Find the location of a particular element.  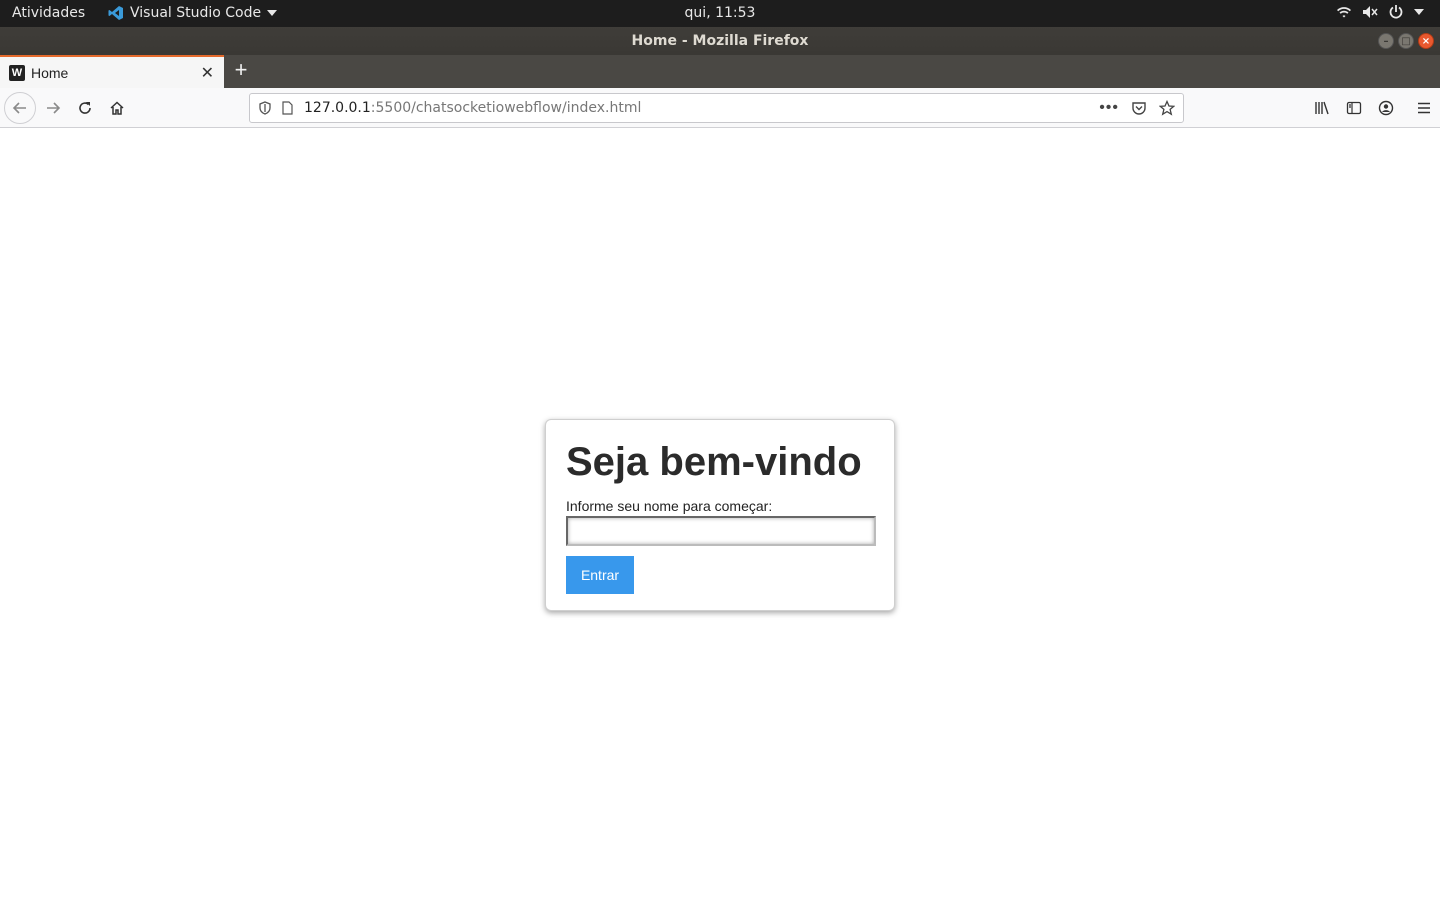

chevron-down-icon is located at coordinates (1419, 12).